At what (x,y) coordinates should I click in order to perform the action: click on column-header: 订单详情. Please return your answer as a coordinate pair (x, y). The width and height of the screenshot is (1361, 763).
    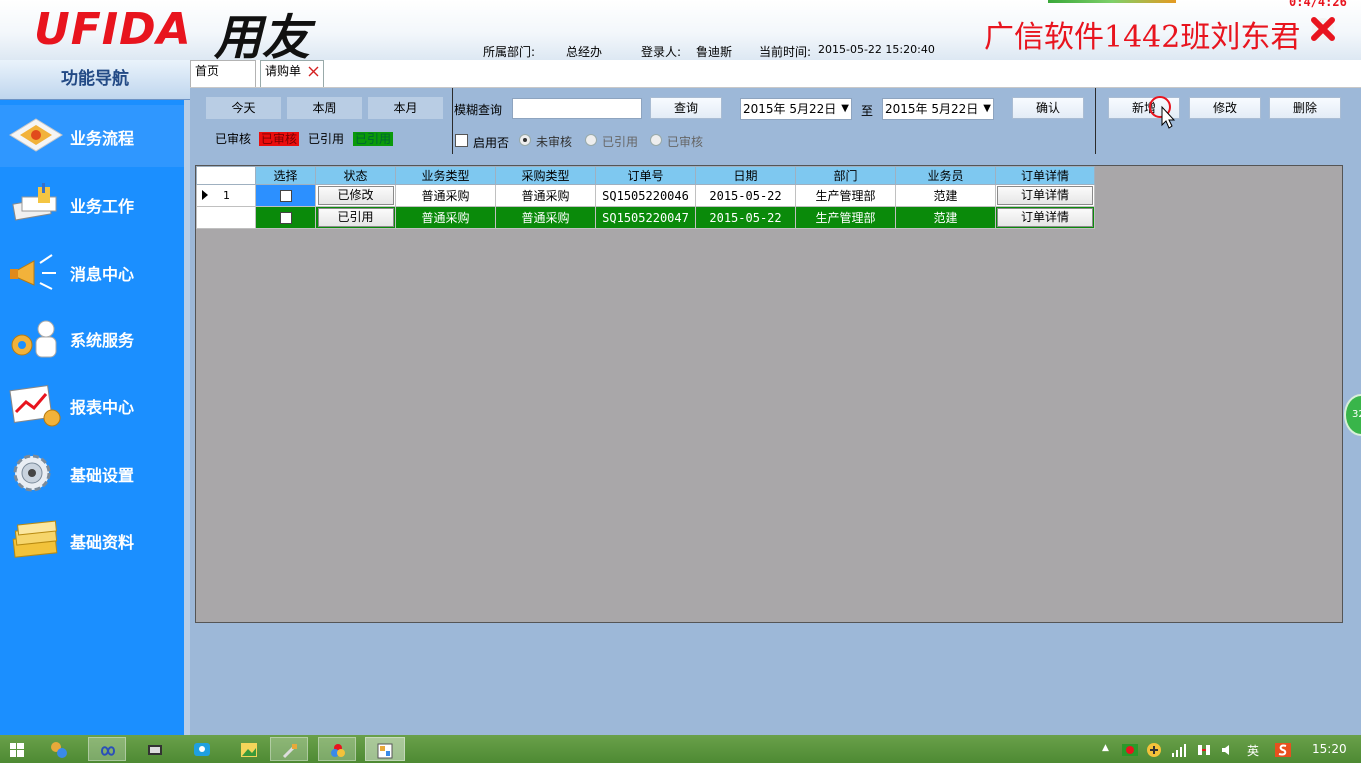
    Looking at the image, I should click on (1045, 175).